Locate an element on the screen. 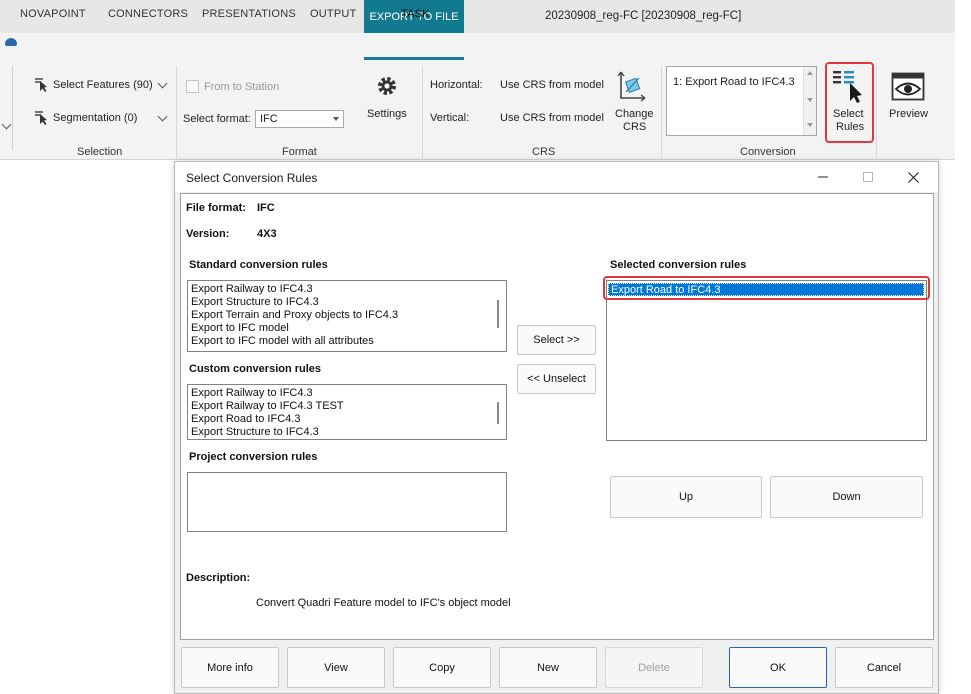  custom-rules-title: Custom conversion rules is located at coordinates (255, 369).